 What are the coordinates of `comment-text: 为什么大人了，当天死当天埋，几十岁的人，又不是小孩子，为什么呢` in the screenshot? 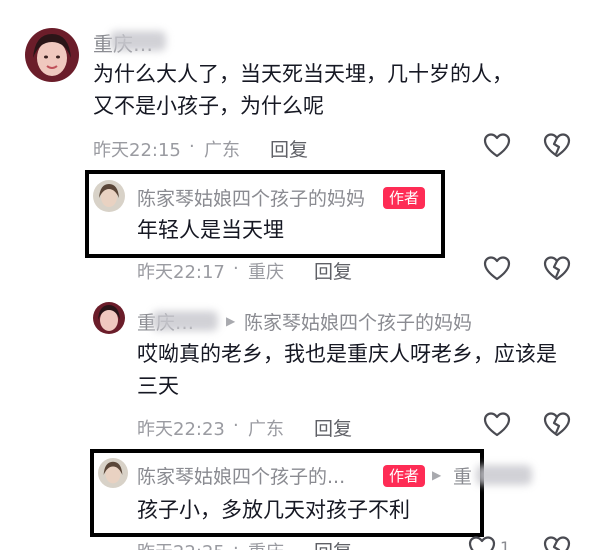 It's located at (303, 90).